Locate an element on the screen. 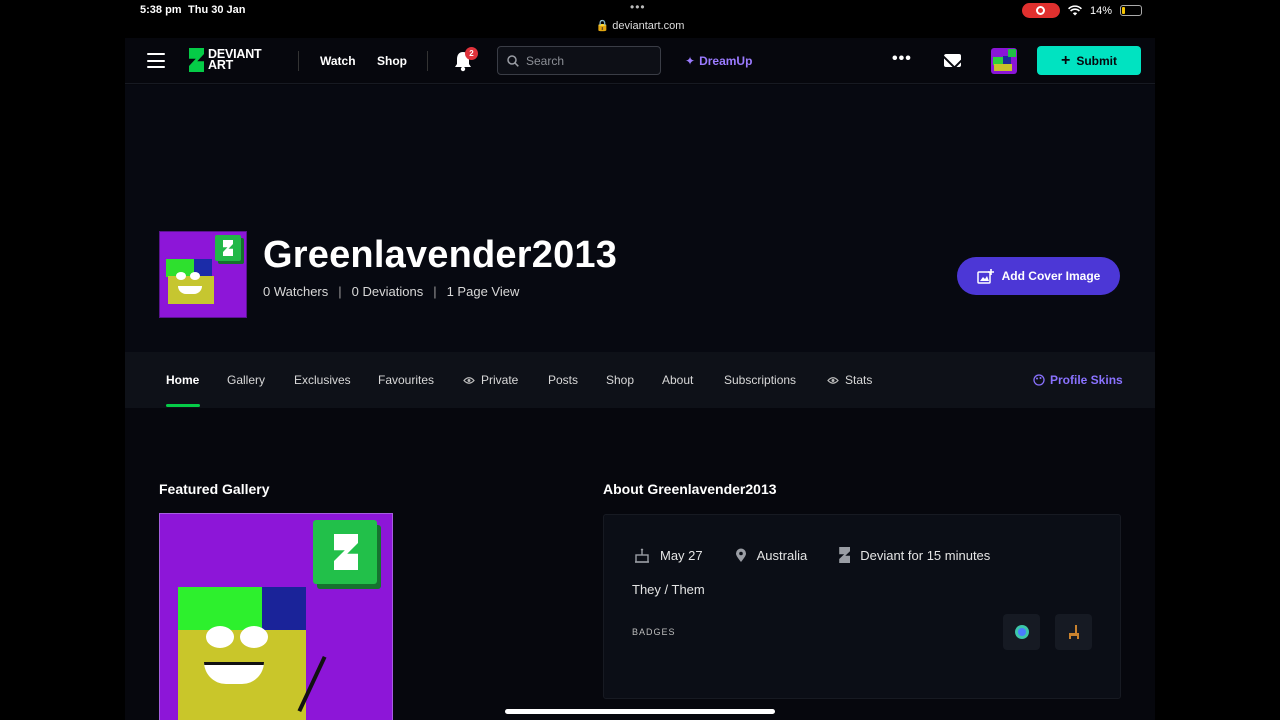  tab-subscriptions: Subscriptions is located at coordinates (760, 380).